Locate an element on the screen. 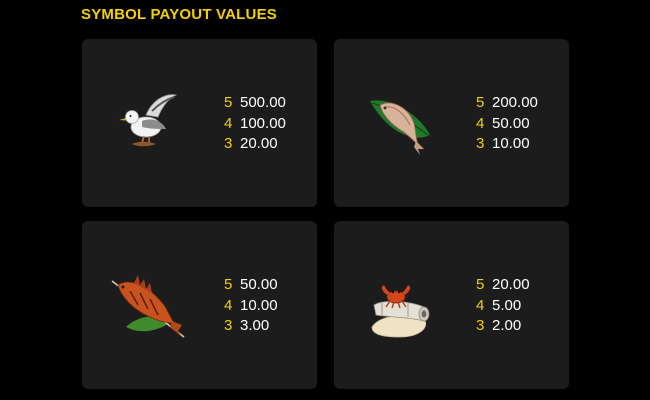 This screenshot has height=400, width=650. payout-table-fish-on-leaf: 5 200.00 4 50.00 3 10.00 is located at coordinates (521, 124).